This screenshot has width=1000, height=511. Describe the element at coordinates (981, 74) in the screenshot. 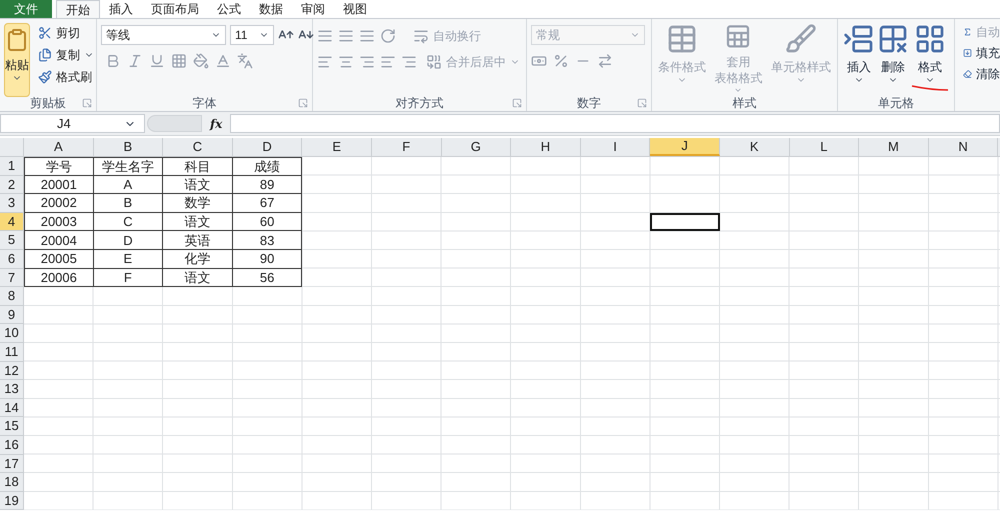

I see `editing-button: 清除` at that location.